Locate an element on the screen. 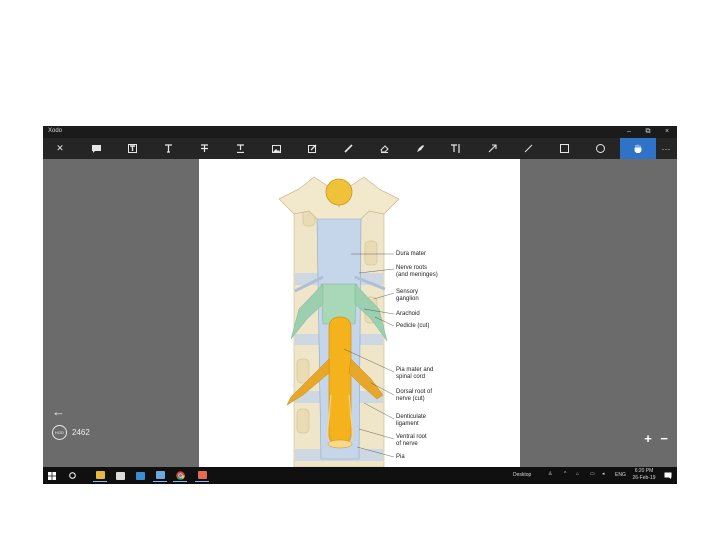 This screenshot has width=720, height=540. highlighter-icon is located at coordinates (420, 148).